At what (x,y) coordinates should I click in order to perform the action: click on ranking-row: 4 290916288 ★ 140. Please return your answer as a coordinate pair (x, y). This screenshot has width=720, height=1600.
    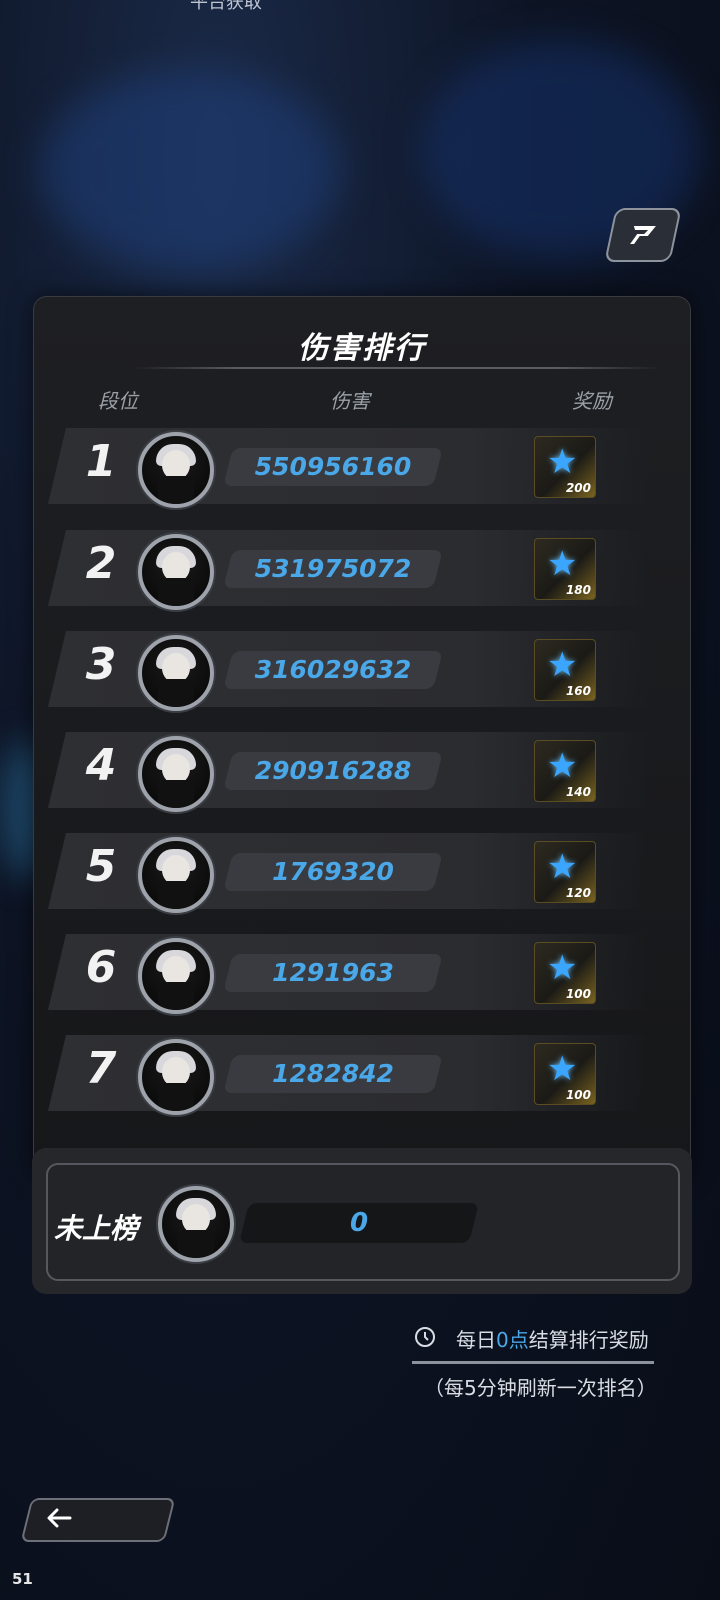
    Looking at the image, I should click on (348, 772).